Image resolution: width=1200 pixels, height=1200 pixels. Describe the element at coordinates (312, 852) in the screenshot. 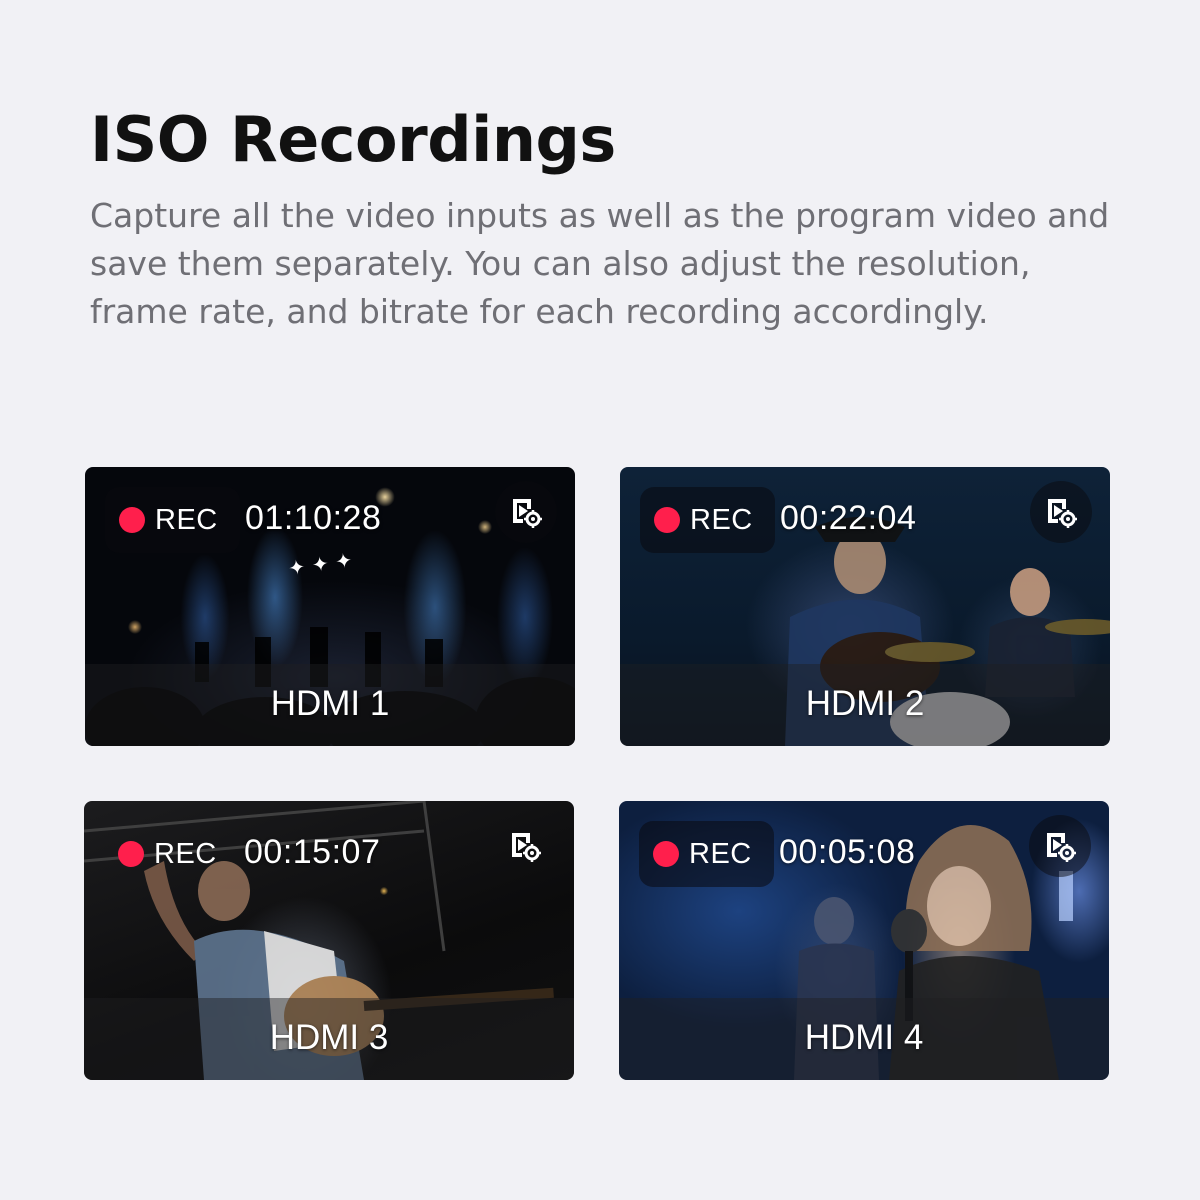

I see `recording-timecode: 00:15:07` at that location.